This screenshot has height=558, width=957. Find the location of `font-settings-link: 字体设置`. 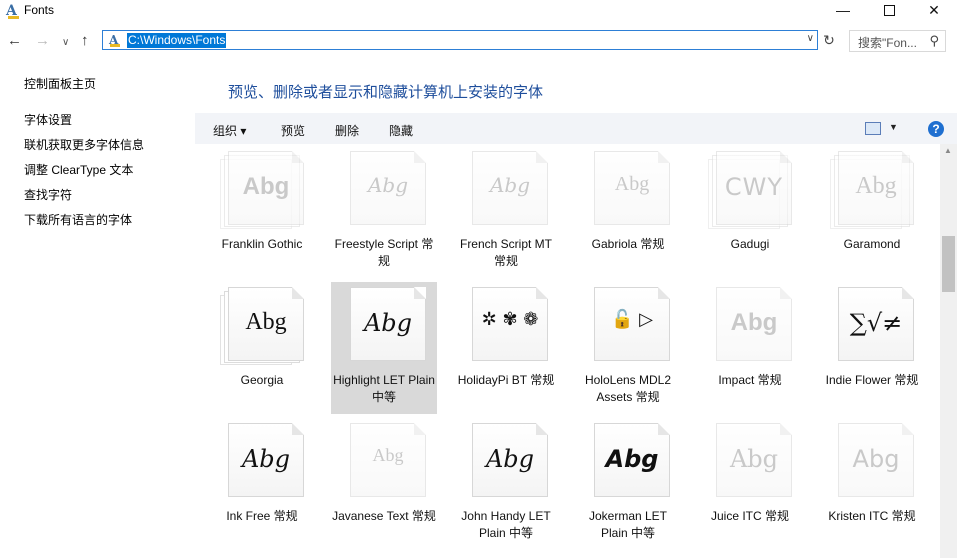

font-settings-link: 字体设置 is located at coordinates (48, 119).